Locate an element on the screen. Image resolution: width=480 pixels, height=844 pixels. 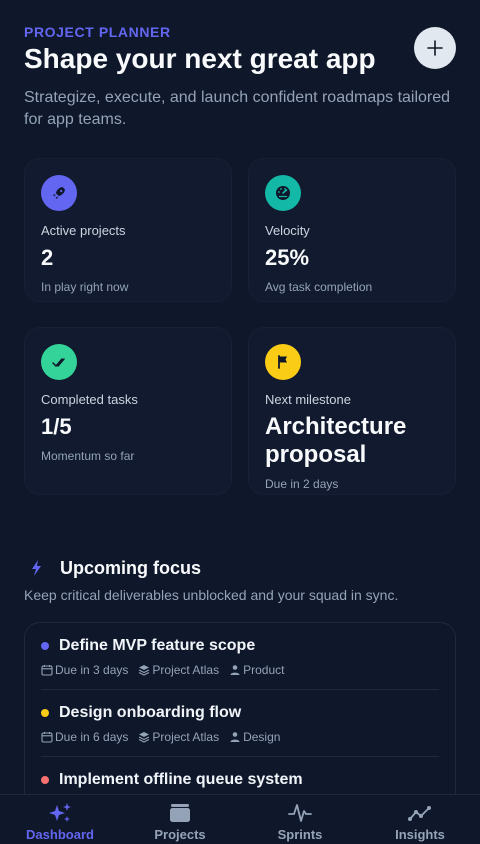
stat-note: Due in 2 days is located at coordinates (302, 484).